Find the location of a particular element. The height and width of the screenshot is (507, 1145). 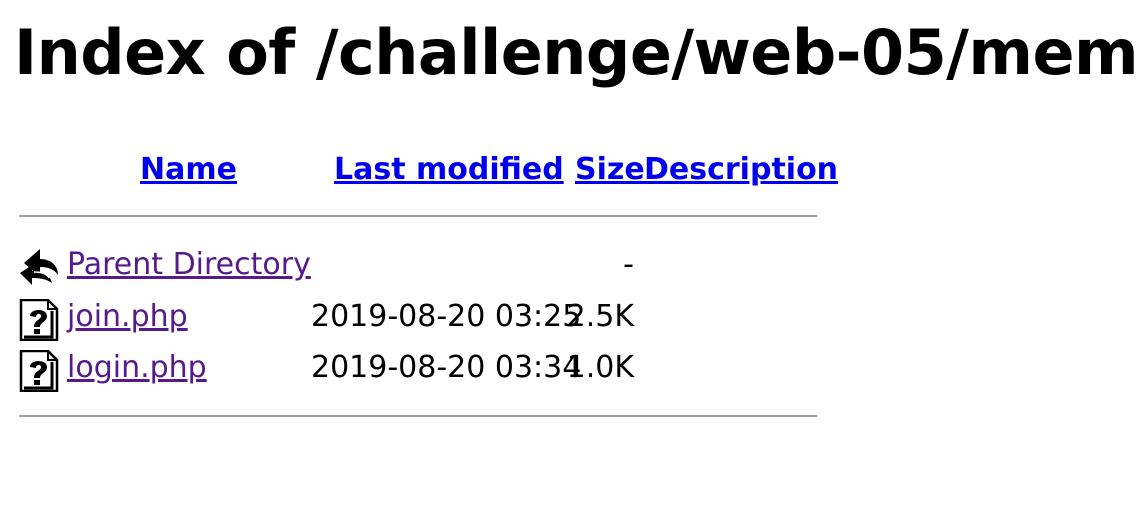

file-size: 1.0K is located at coordinates (600, 367).